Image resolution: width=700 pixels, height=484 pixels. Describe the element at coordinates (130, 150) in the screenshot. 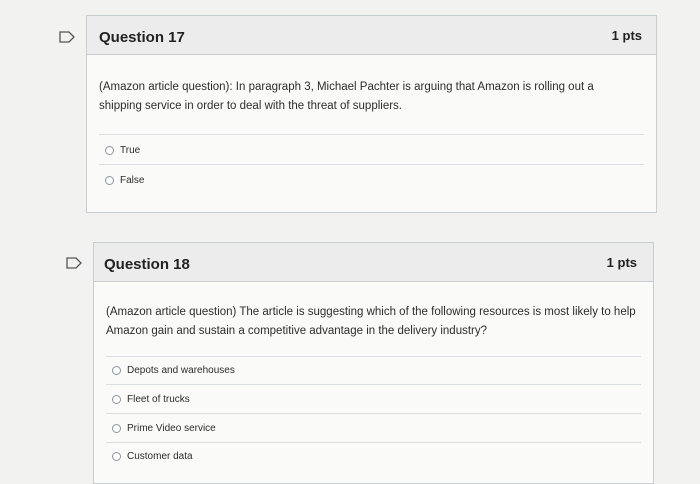

I see `answer-true-label: True` at that location.